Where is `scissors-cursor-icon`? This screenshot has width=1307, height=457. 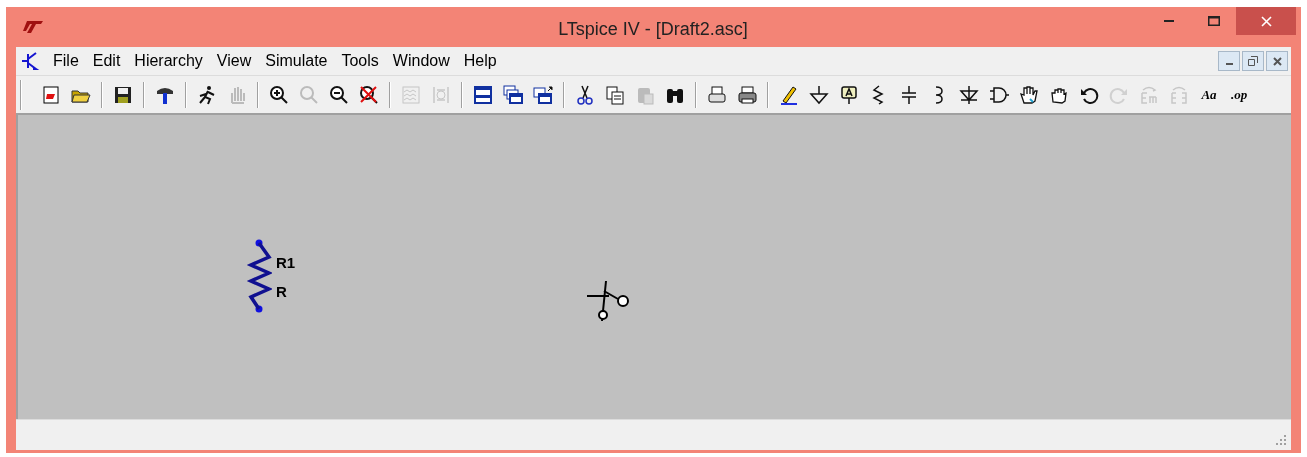 scissors-cursor-icon is located at coordinates (608, 301).